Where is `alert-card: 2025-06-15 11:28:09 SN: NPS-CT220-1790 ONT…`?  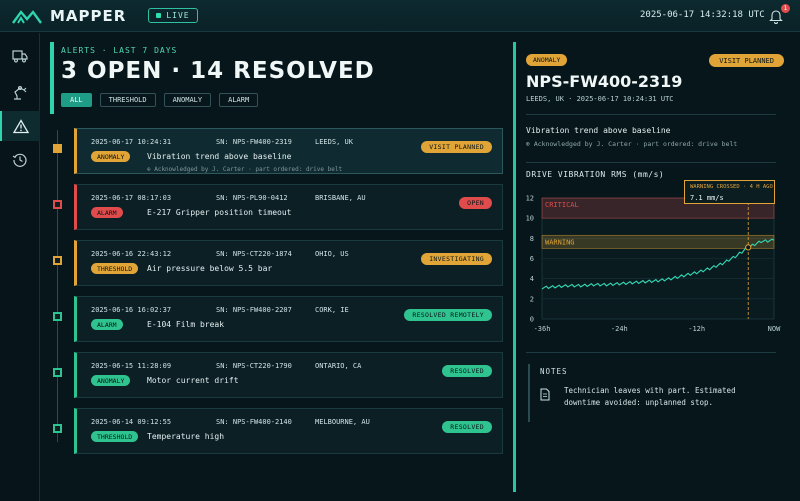 alert-card: 2025-06-15 11:28:09 SN: NPS-CT220-1790 ONT… is located at coordinates (288, 375).